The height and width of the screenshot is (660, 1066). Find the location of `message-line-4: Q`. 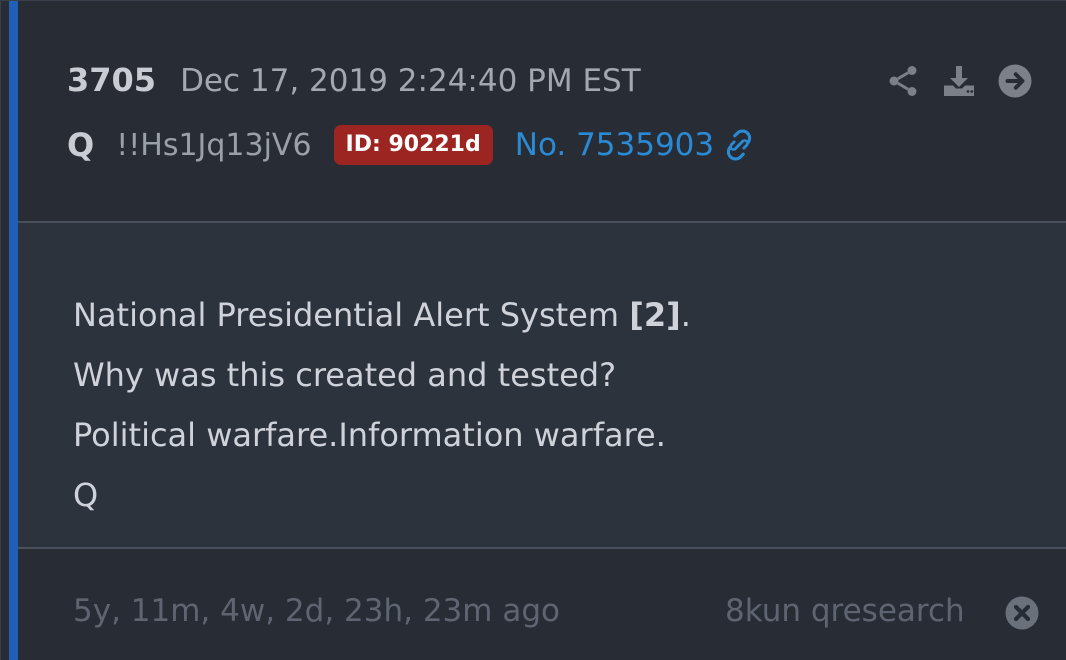

message-line-4: Q is located at coordinates (86, 495).